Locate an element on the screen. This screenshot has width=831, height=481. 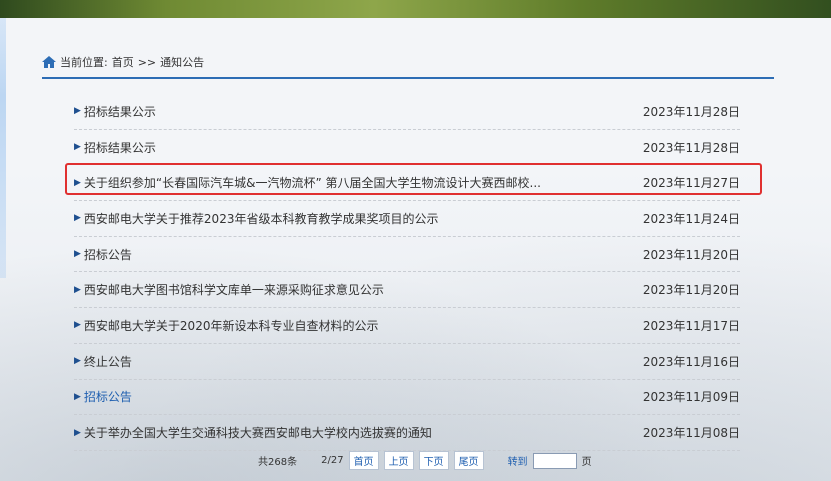
list-item: ▶ 终止公告 2023年11月16日 is located at coordinates (407, 362).